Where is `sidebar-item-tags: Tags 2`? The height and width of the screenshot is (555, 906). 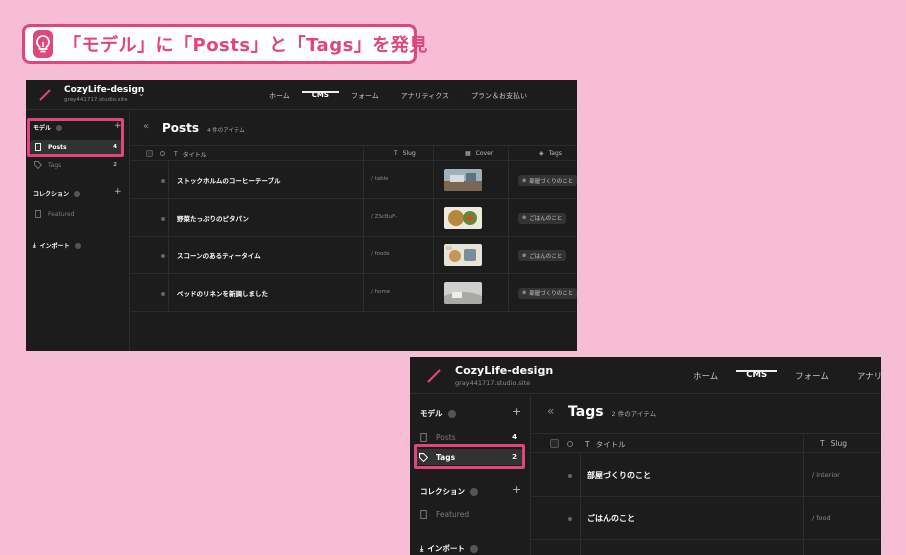 sidebar-item-tags: Tags 2 is located at coordinates (76, 165).